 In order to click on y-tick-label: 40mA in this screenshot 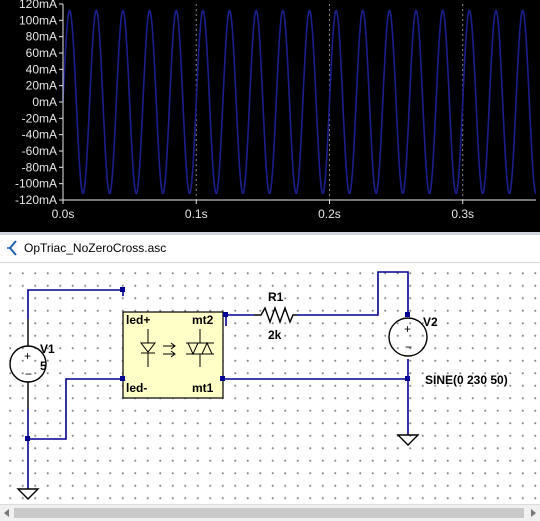, I will do `click(41, 69)`.